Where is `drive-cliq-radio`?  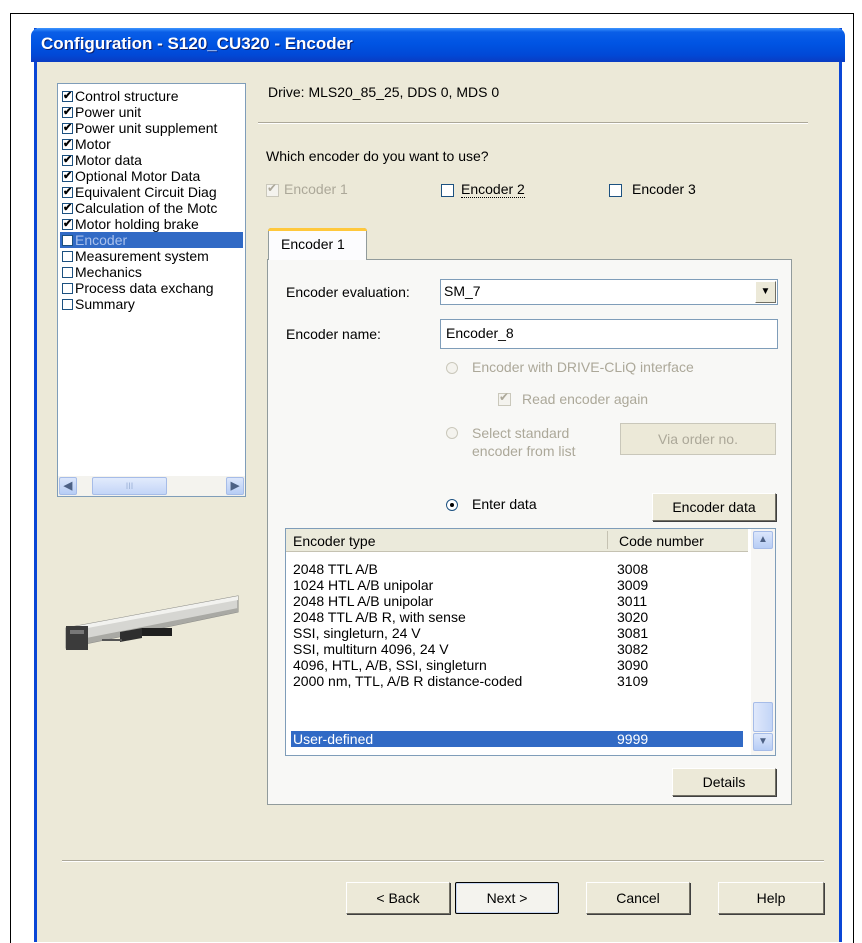 drive-cliq-radio is located at coordinates (452, 368).